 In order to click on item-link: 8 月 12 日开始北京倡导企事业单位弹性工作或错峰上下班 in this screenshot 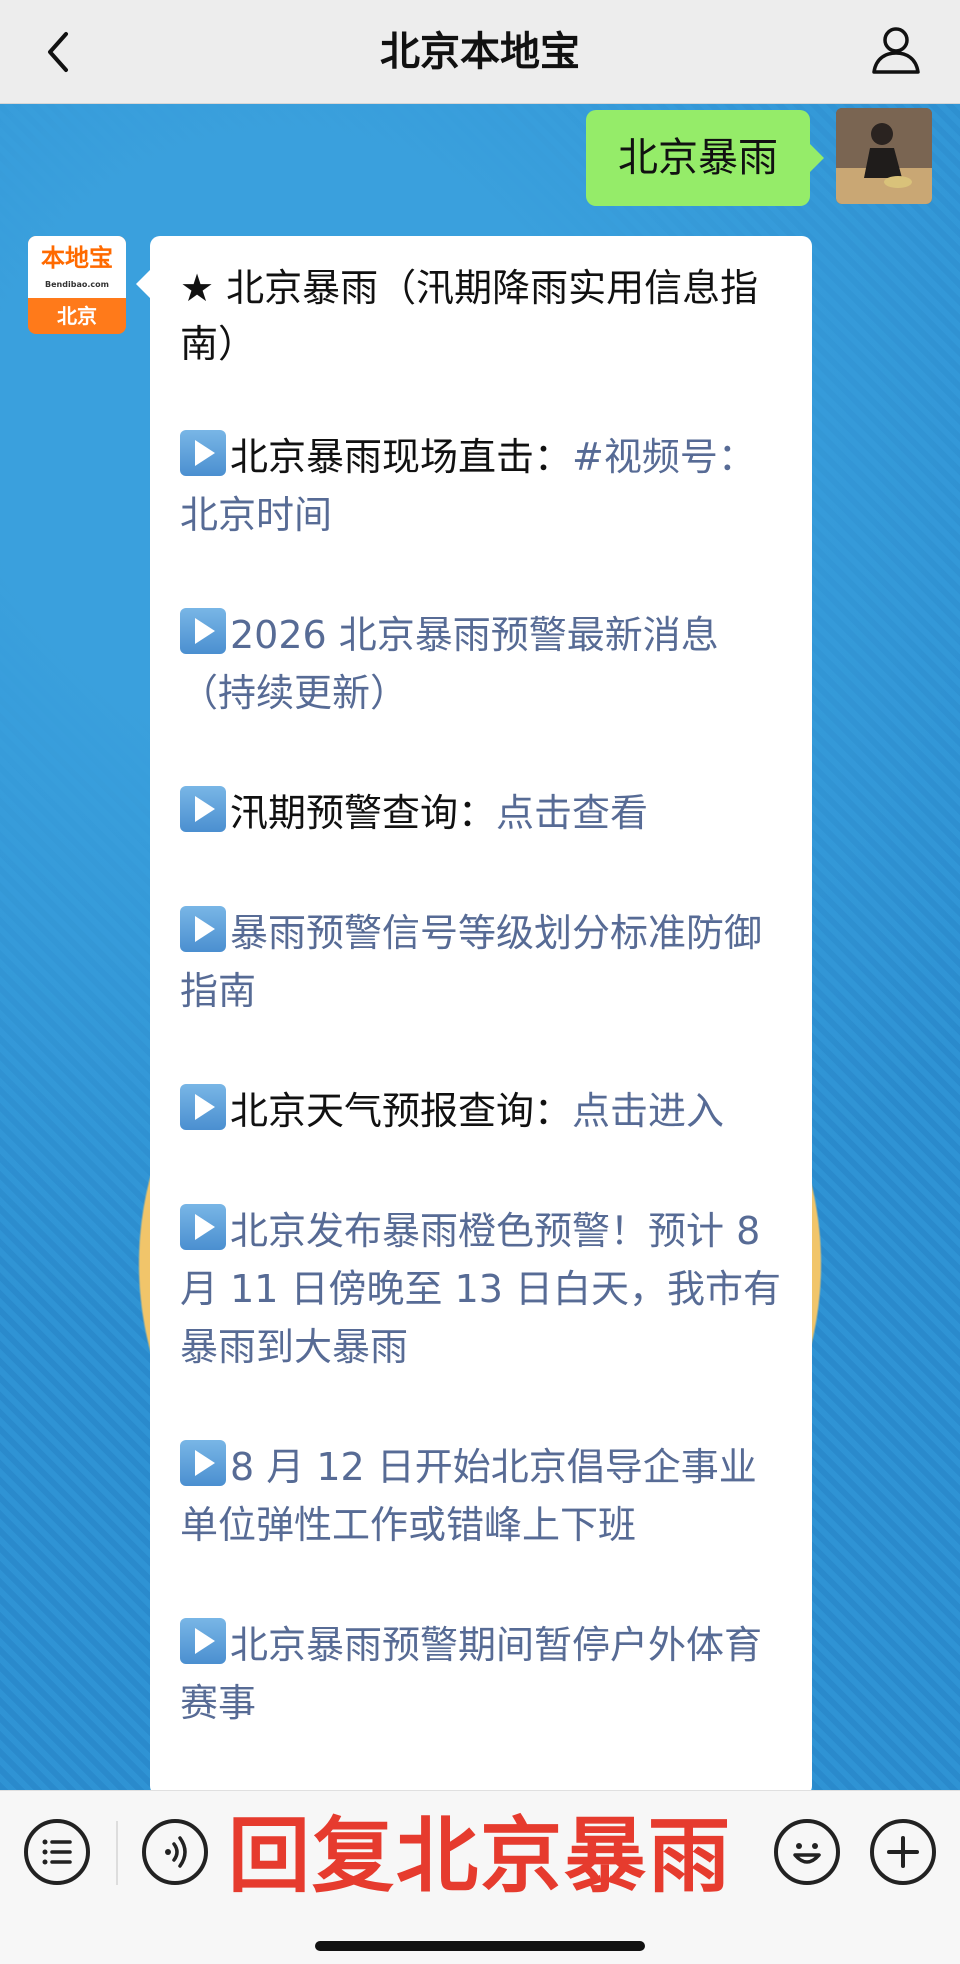, I will do `click(468, 1496)`.